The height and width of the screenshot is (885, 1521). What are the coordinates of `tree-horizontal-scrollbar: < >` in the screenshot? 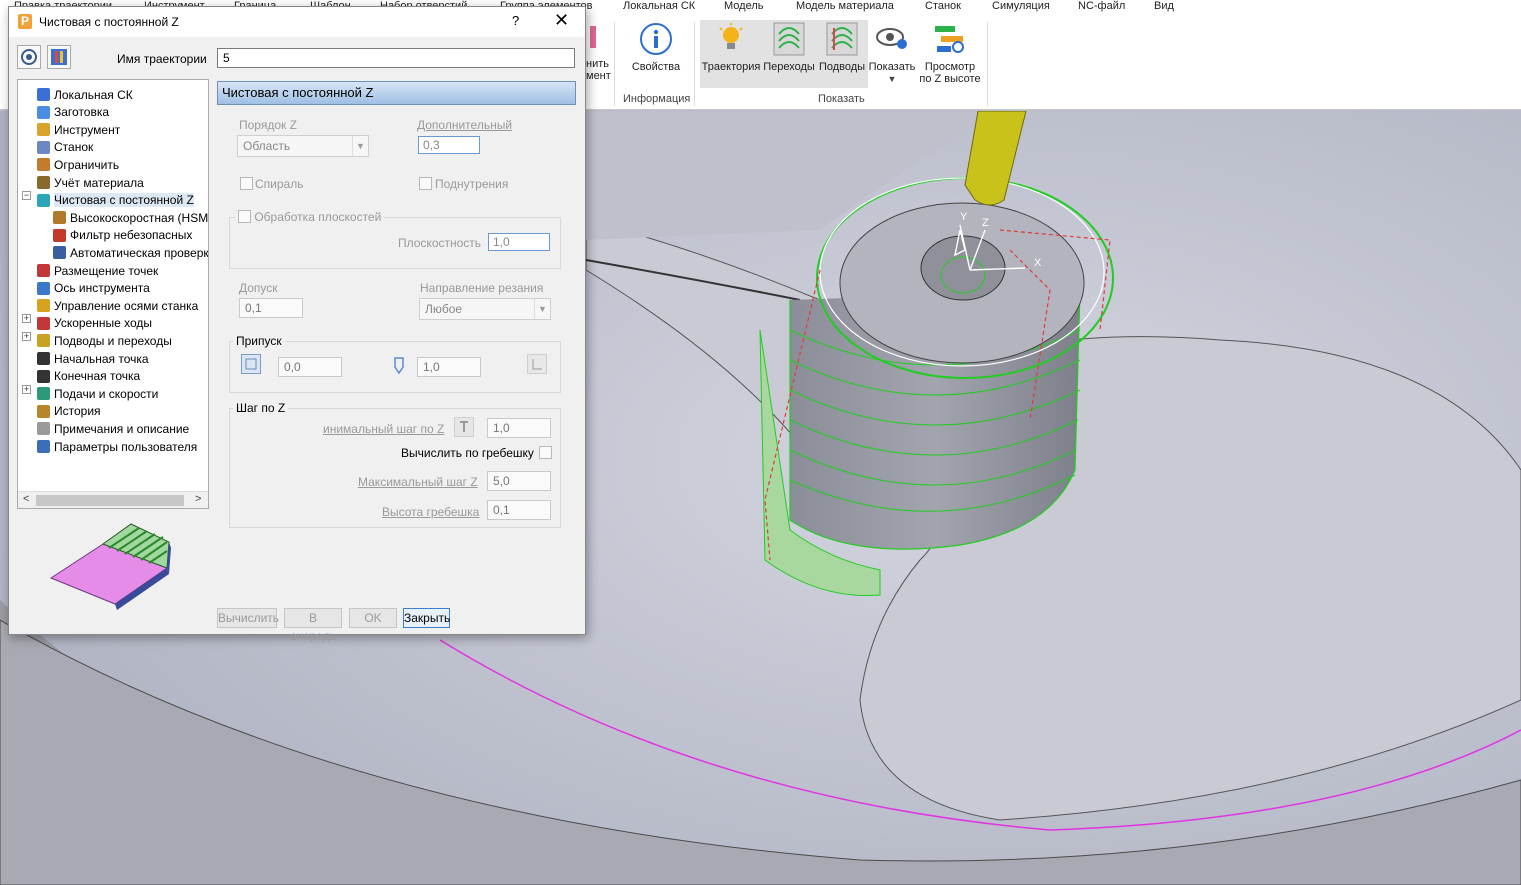 It's located at (113, 499).